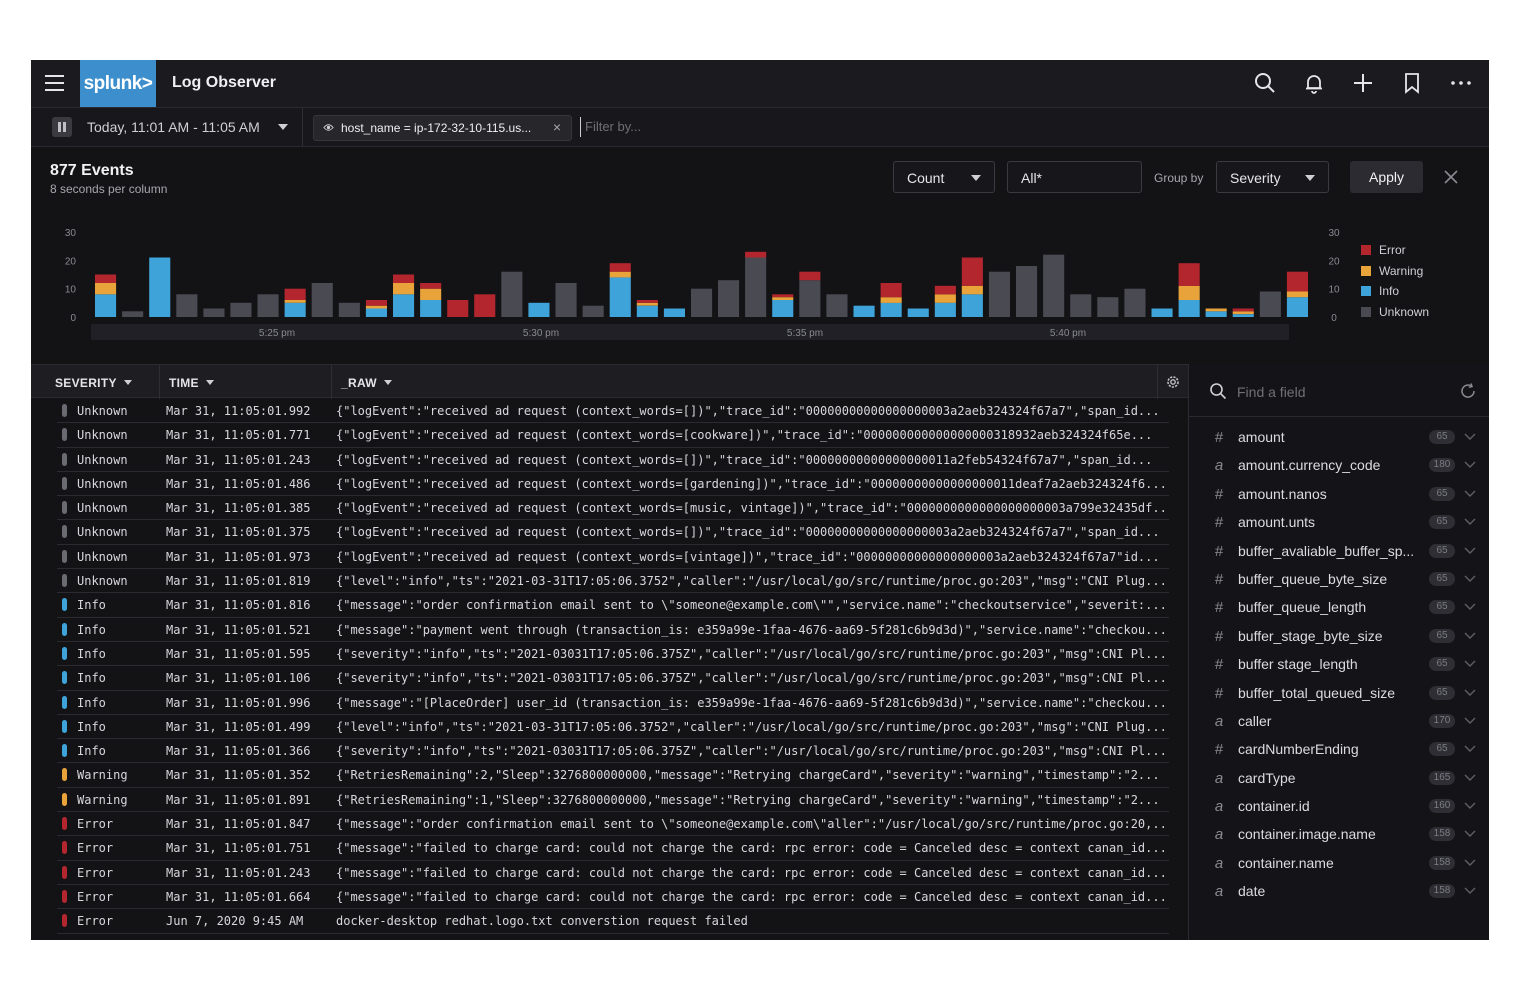 The image size is (1520, 1000). What do you see at coordinates (1074, 177) in the screenshot?
I see `all-field-input: All*` at bounding box center [1074, 177].